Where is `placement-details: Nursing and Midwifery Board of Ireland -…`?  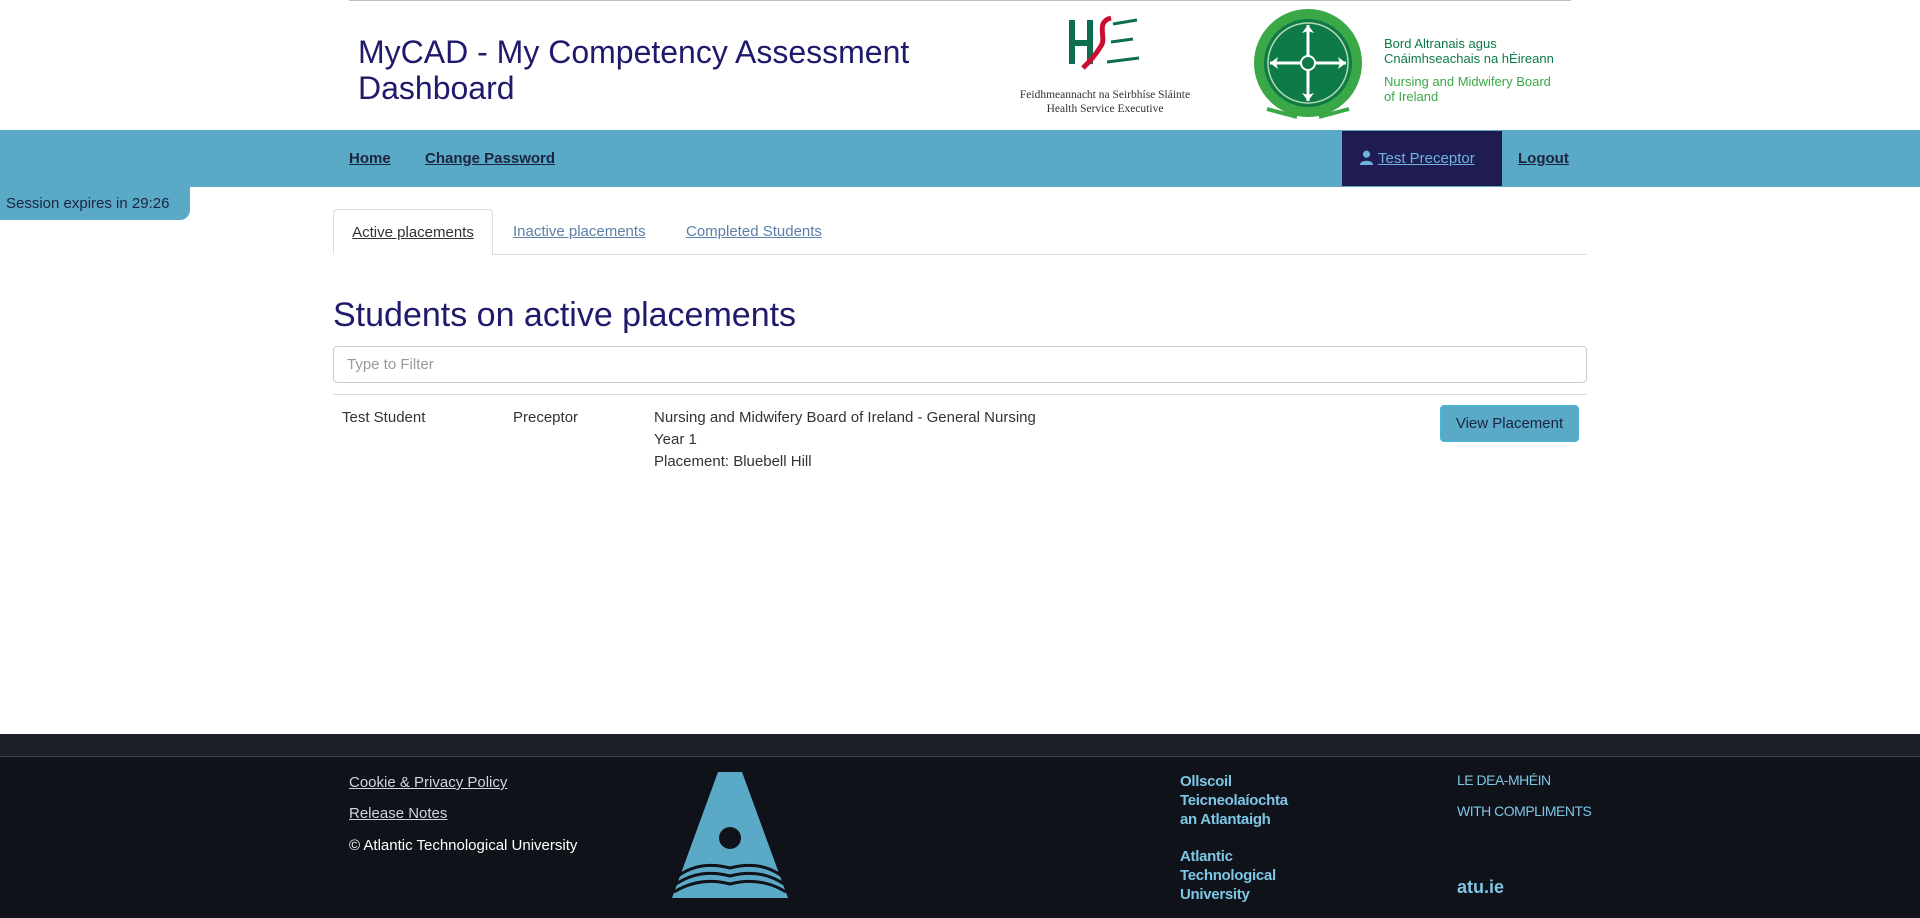
placement-details: Nursing and Midwifery Board of Ireland -… is located at coordinates (845, 440).